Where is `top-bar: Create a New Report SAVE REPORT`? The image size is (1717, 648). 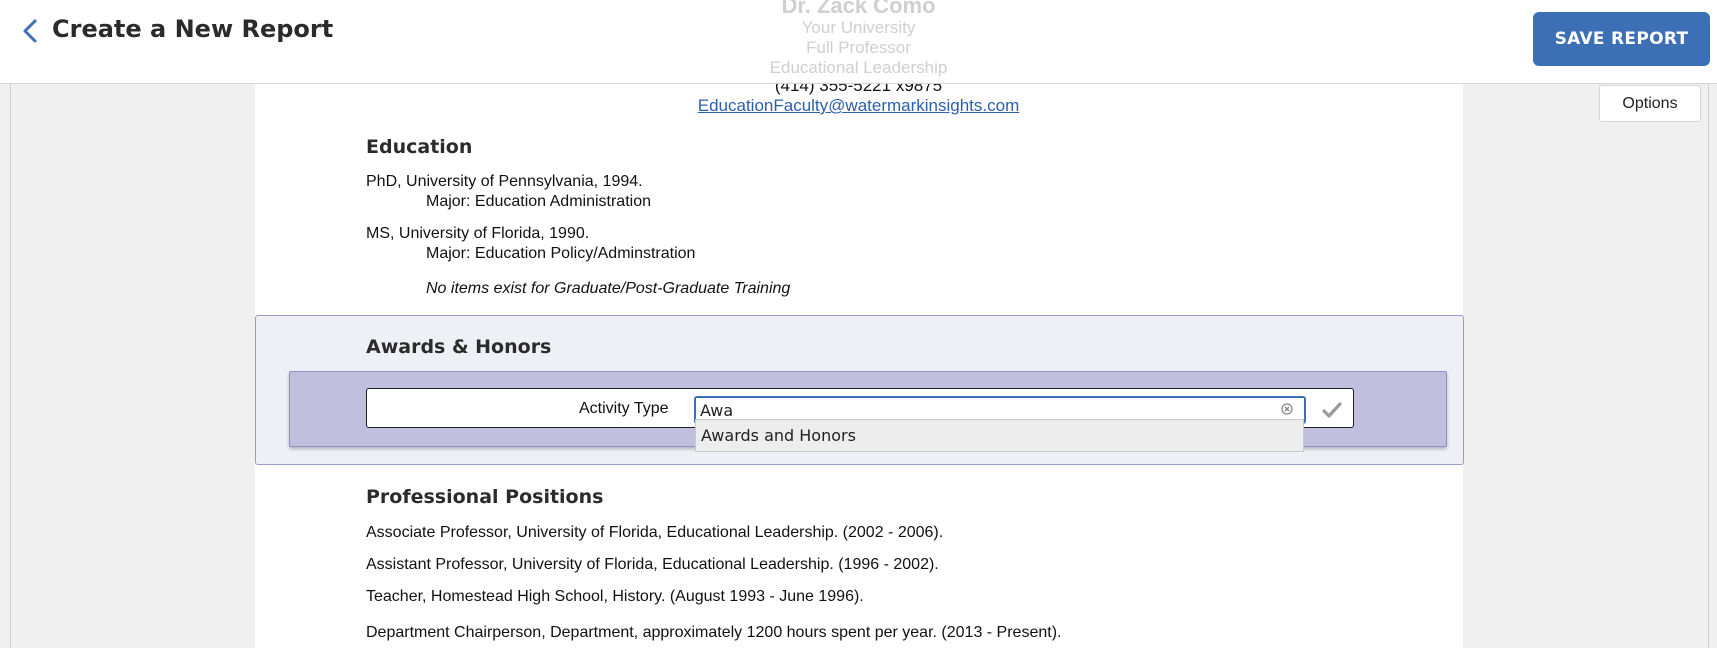
top-bar: Create a New Report SAVE REPORT is located at coordinates (858, 42).